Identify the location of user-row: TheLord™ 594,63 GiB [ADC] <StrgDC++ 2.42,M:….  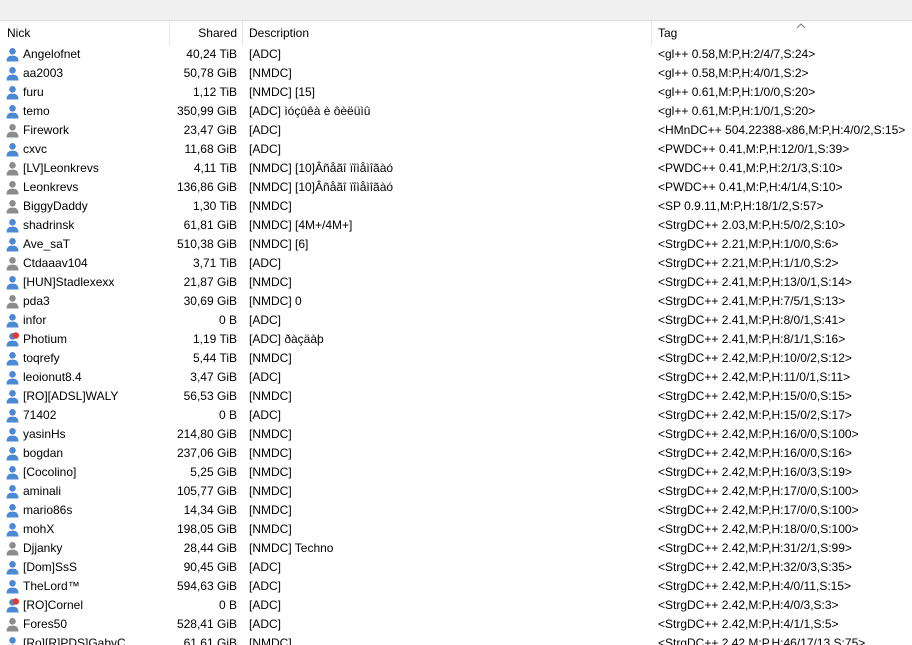
(456, 586).